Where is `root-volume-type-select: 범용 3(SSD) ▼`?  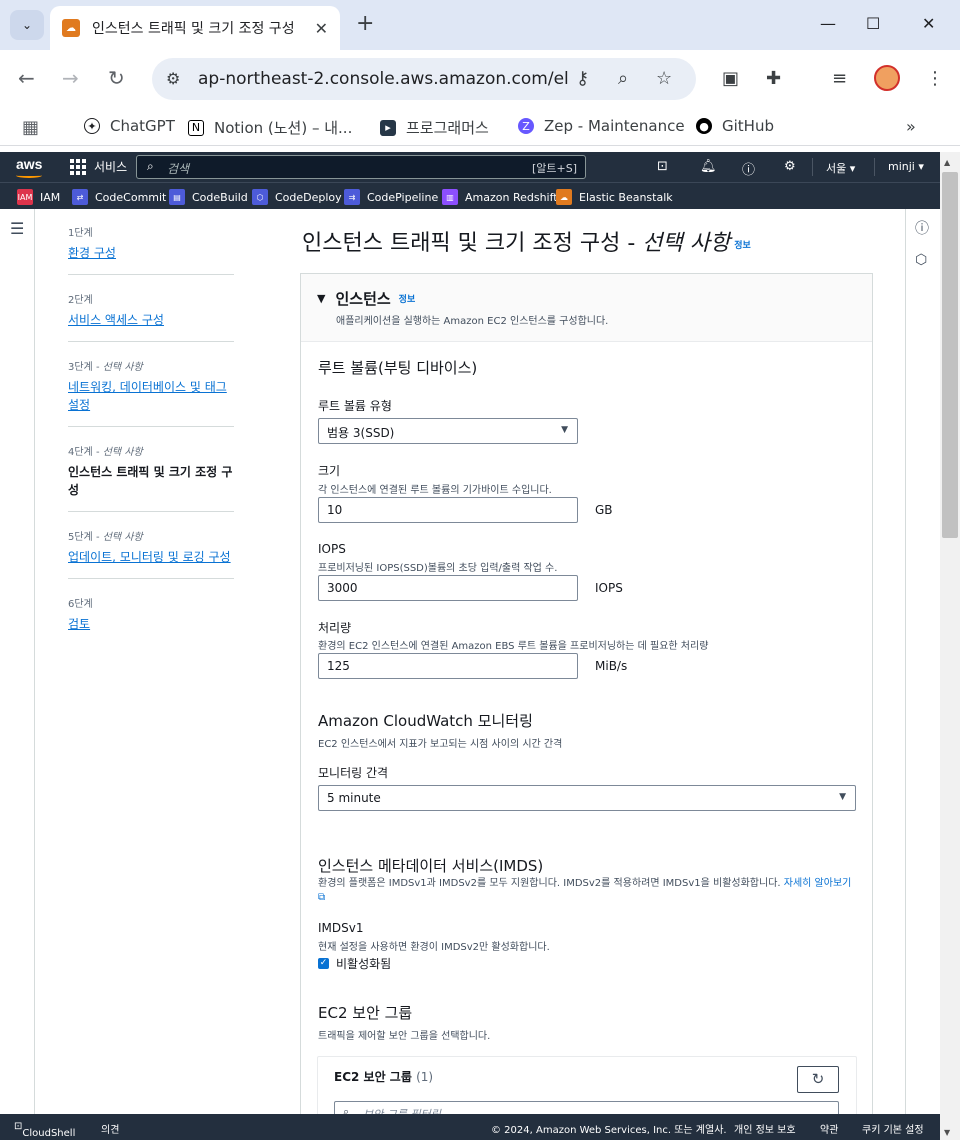 root-volume-type-select: 범용 3(SSD) ▼ is located at coordinates (448, 431).